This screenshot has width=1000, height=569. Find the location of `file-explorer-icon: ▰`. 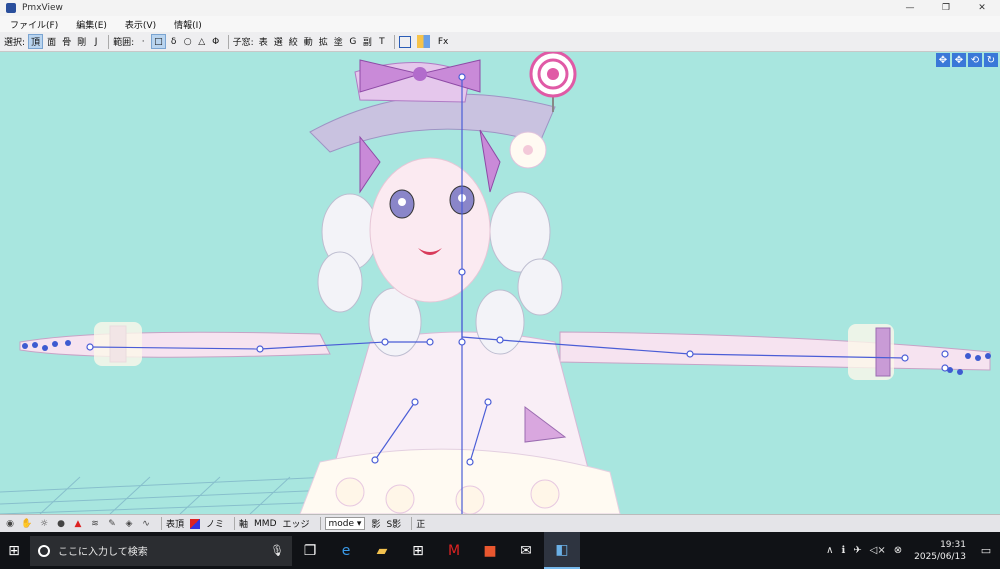

file-explorer-icon: ▰ is located at coordinates (382, 550).